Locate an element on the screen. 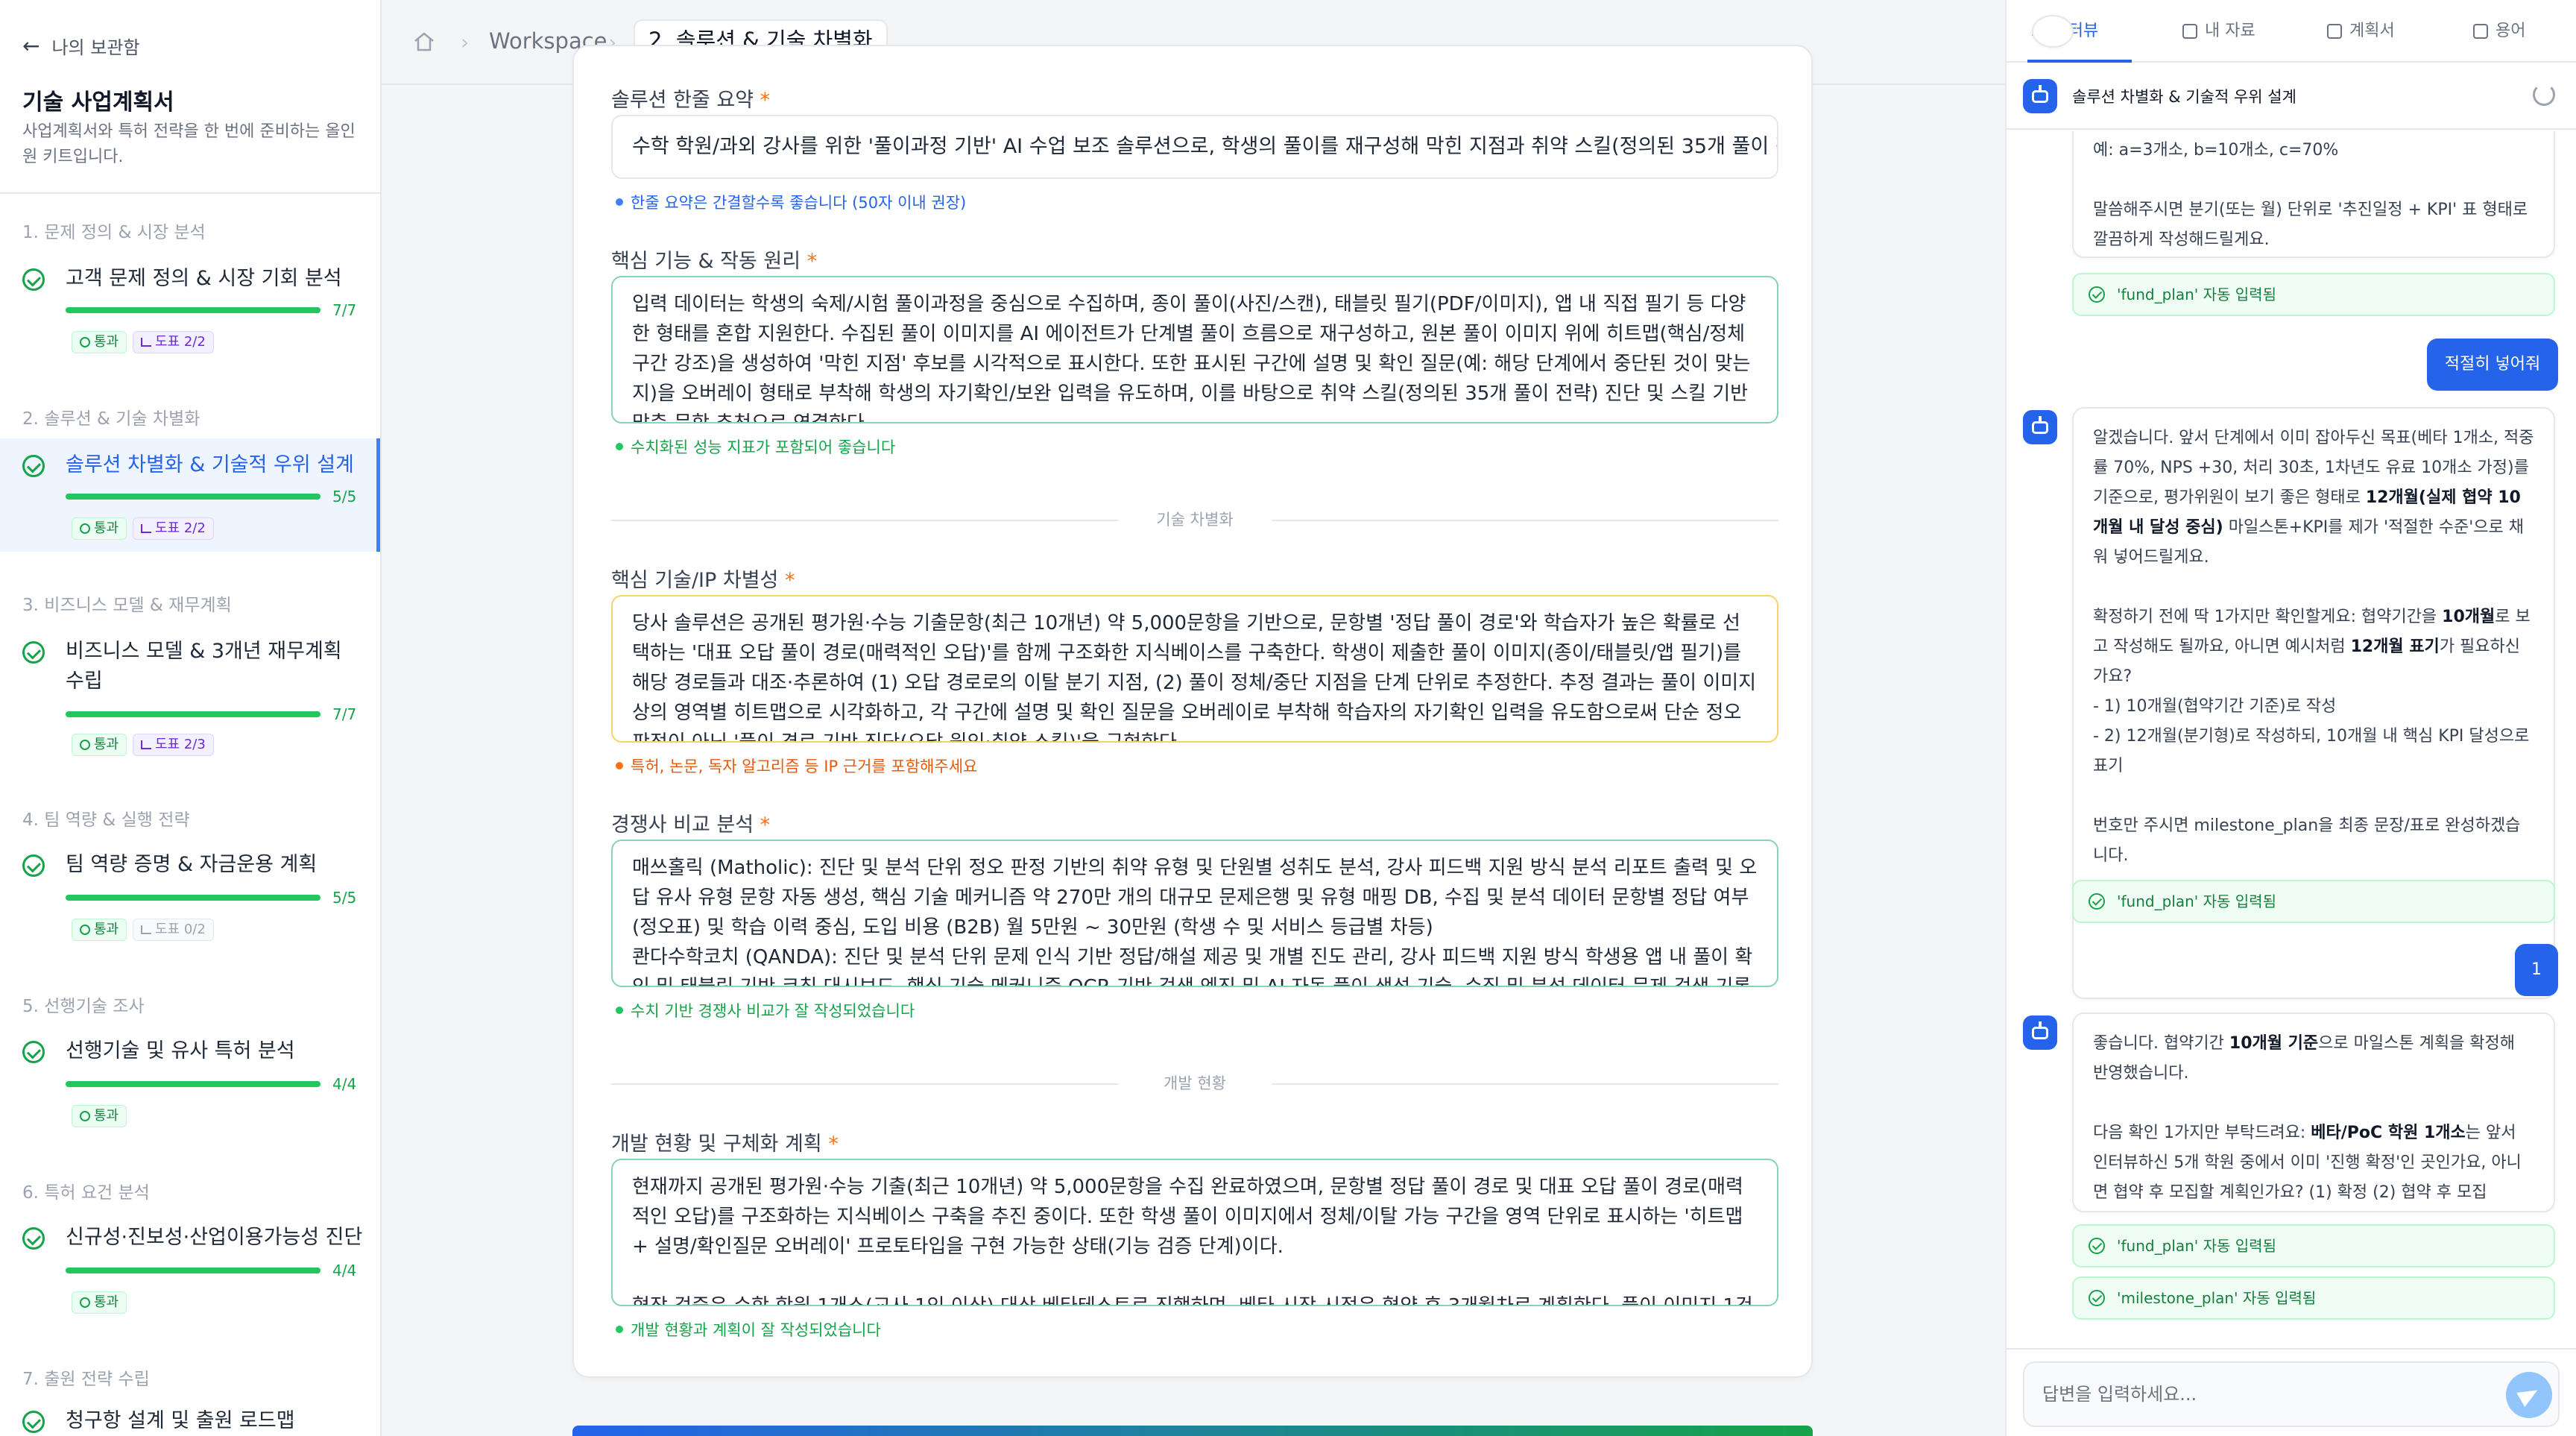 The height and width of the screenshot is (1436, 2576). section-title: 3. 비즈니스 모델 & 재무계획 is located at coordinates (127, 605).